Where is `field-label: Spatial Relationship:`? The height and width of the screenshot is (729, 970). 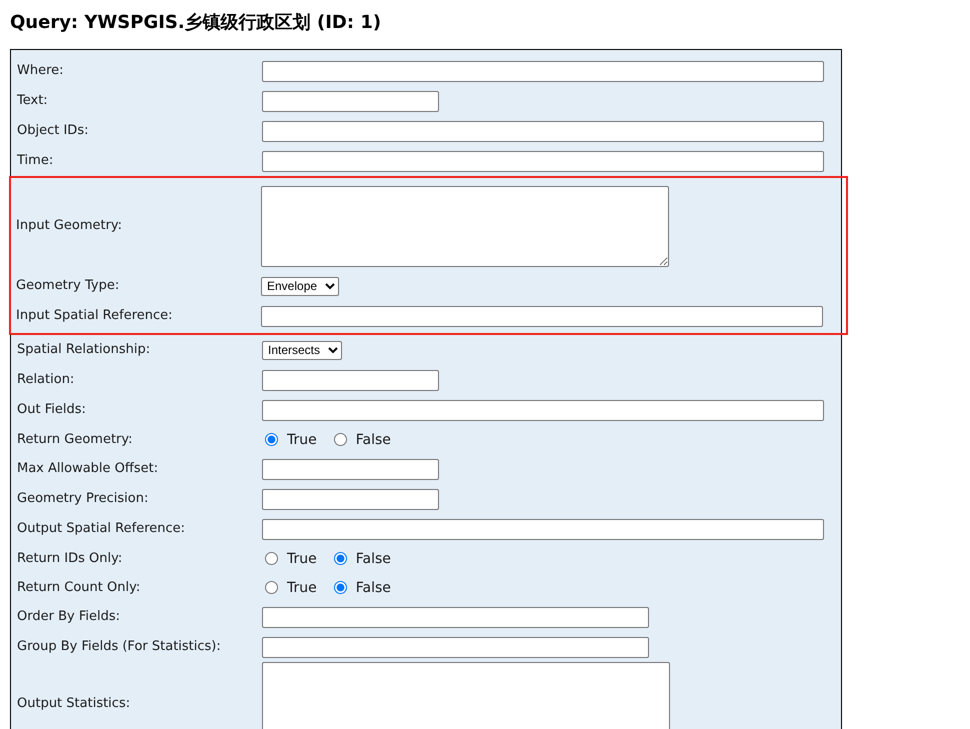 field-label: Spatial Relationship: is located at coordinates (84, 350).